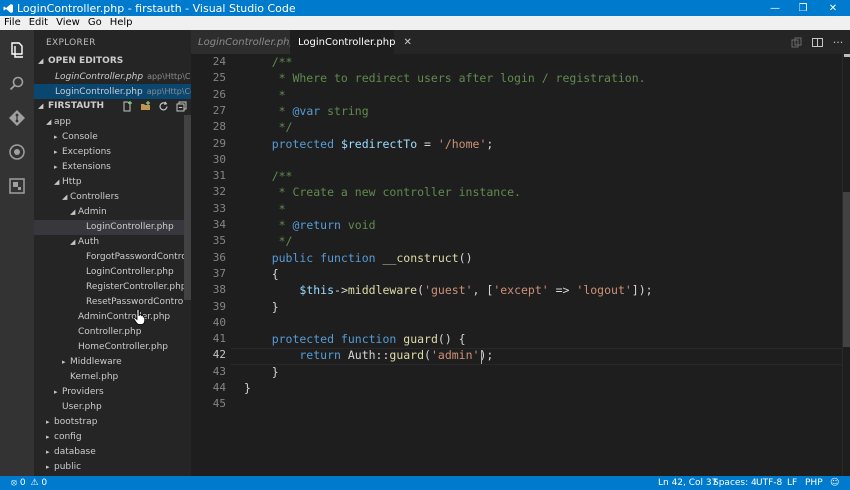  What do you see at coordinates (29, 483) in the screenshot?
I see `problems-indicator: ⦻ 0 ⚠ 0` at bounding box center [29, 483].